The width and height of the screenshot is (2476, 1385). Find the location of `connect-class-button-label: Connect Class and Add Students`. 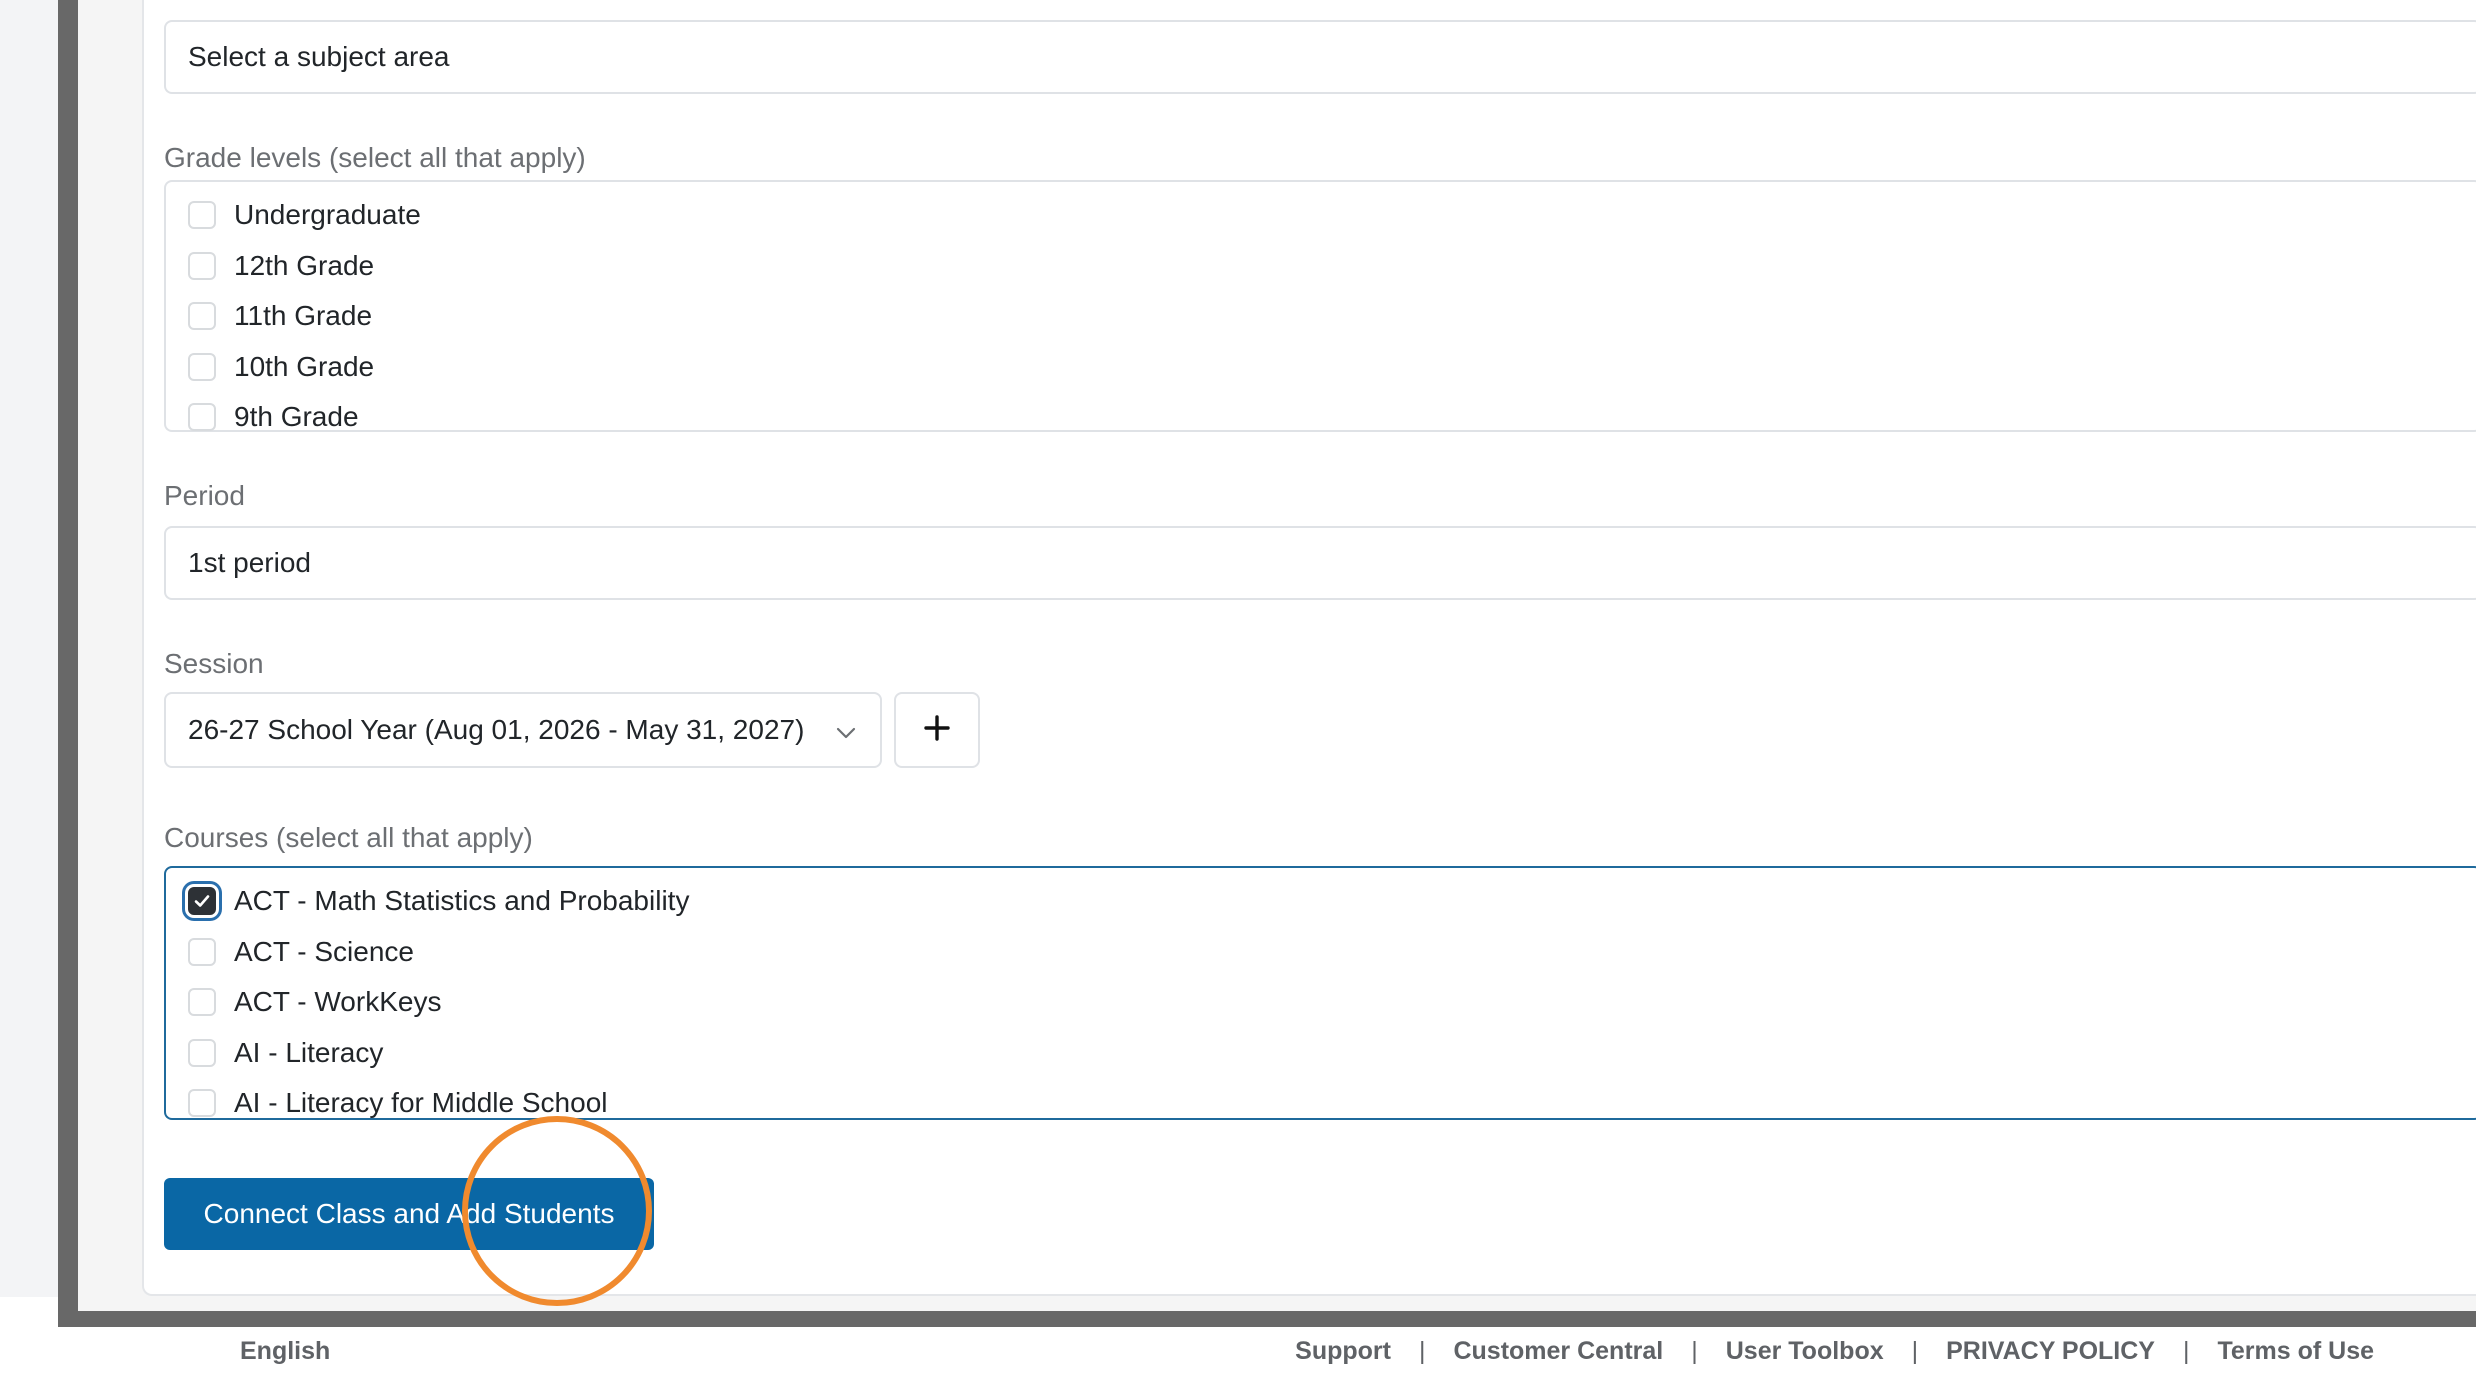

connect-class-button-label: Connect Class and Add Students is located at coordinates (409, 1213).